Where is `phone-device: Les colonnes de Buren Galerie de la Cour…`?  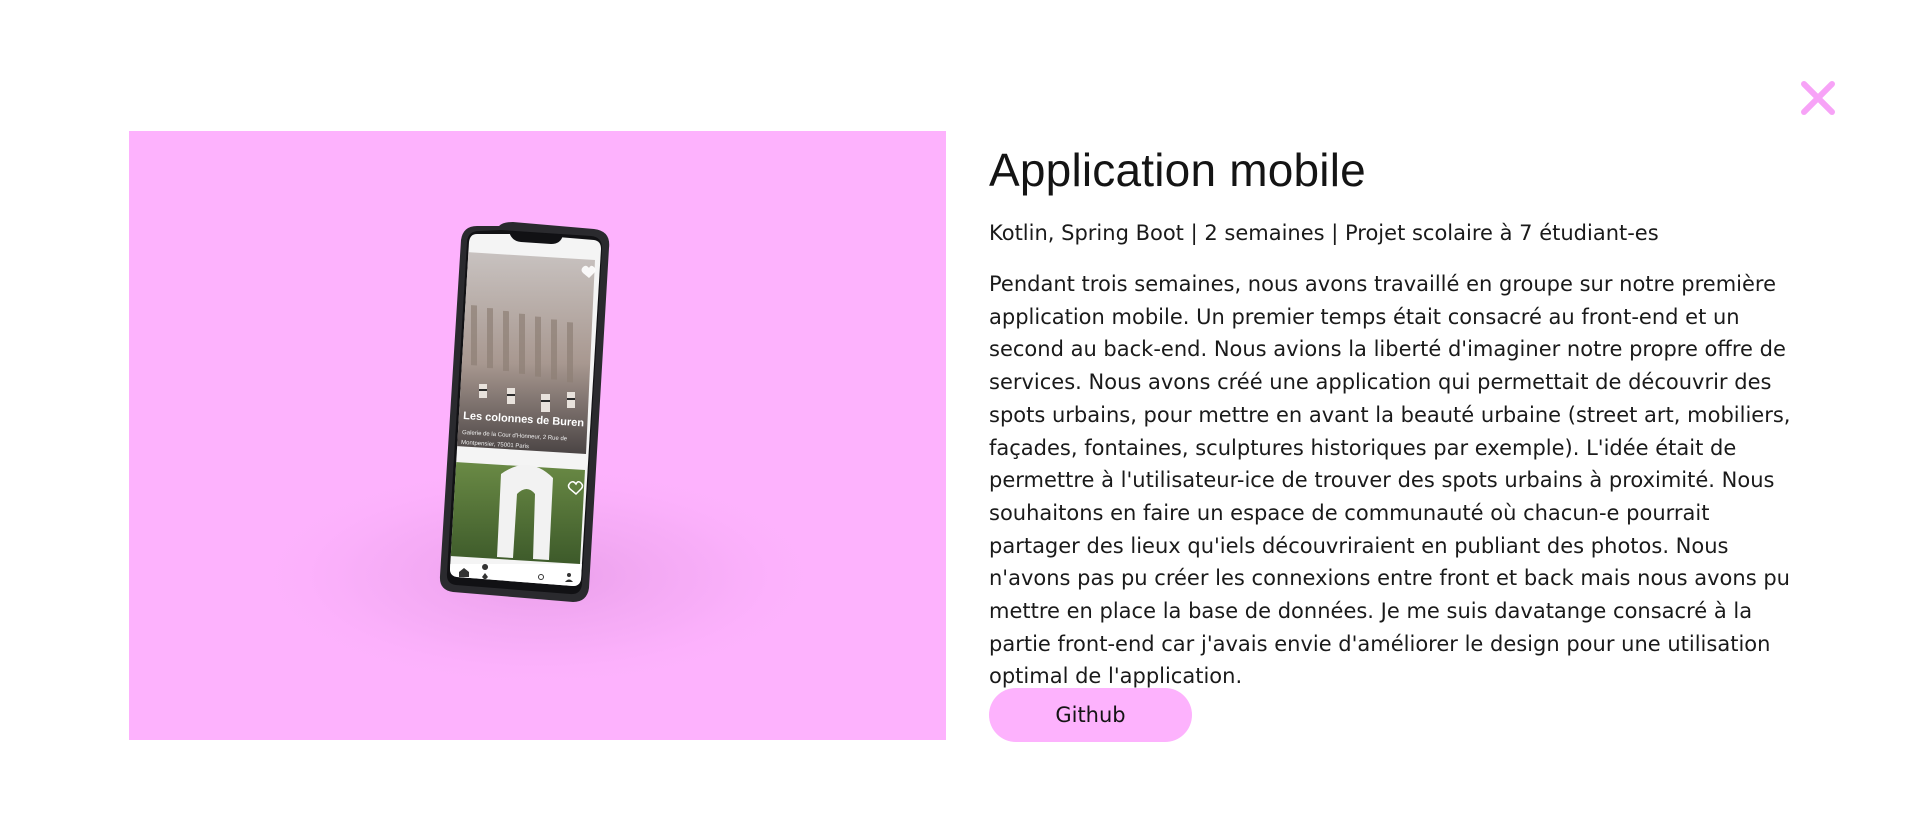 phone-device: Les colonnes de Buren Galerie de la Cour… is located at coordinates (524, 412).